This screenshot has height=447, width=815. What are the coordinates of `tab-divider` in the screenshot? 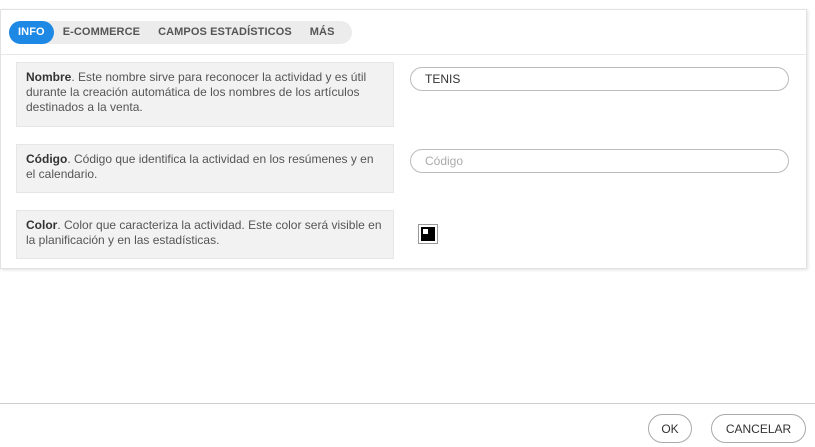 It's located at (403, 54).